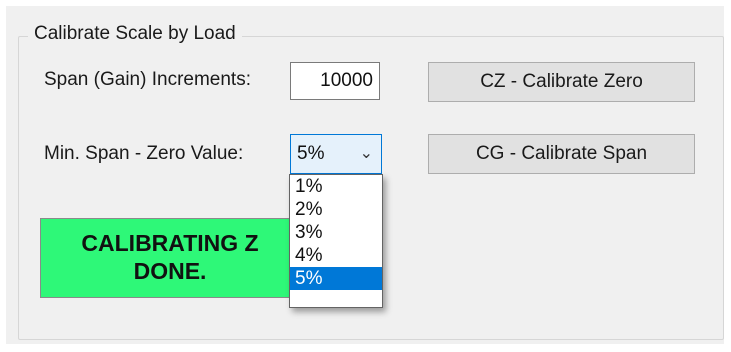  What do you see at coordinates (144, 153) in the screenshot?
I see `min-span-zero-label: Min. Span - Zero Value:` at bounding box center [144, 153].